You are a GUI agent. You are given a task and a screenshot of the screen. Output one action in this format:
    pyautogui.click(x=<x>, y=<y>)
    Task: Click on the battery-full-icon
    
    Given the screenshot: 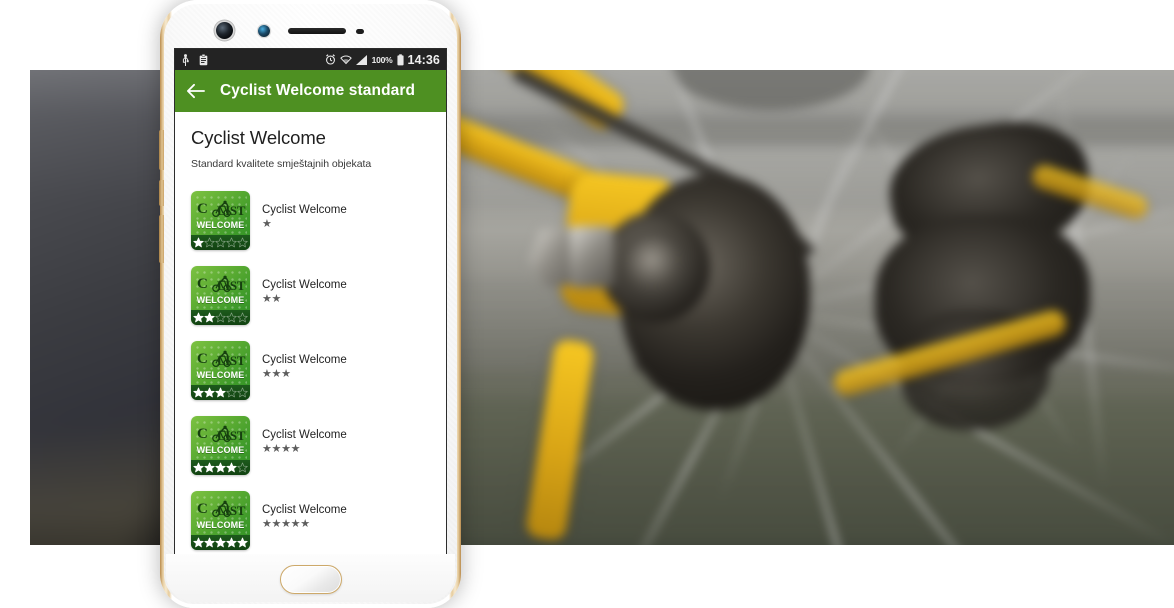 What is the action you would take?
    pyautogui.click(x=400, y=59)
    